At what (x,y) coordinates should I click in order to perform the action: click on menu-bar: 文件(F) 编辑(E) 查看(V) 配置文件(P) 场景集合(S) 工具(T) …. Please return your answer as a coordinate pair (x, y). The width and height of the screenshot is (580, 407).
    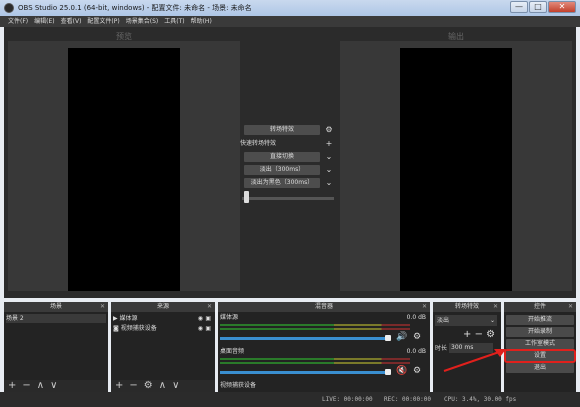
    Looking at the image, I should click on (290, 21).